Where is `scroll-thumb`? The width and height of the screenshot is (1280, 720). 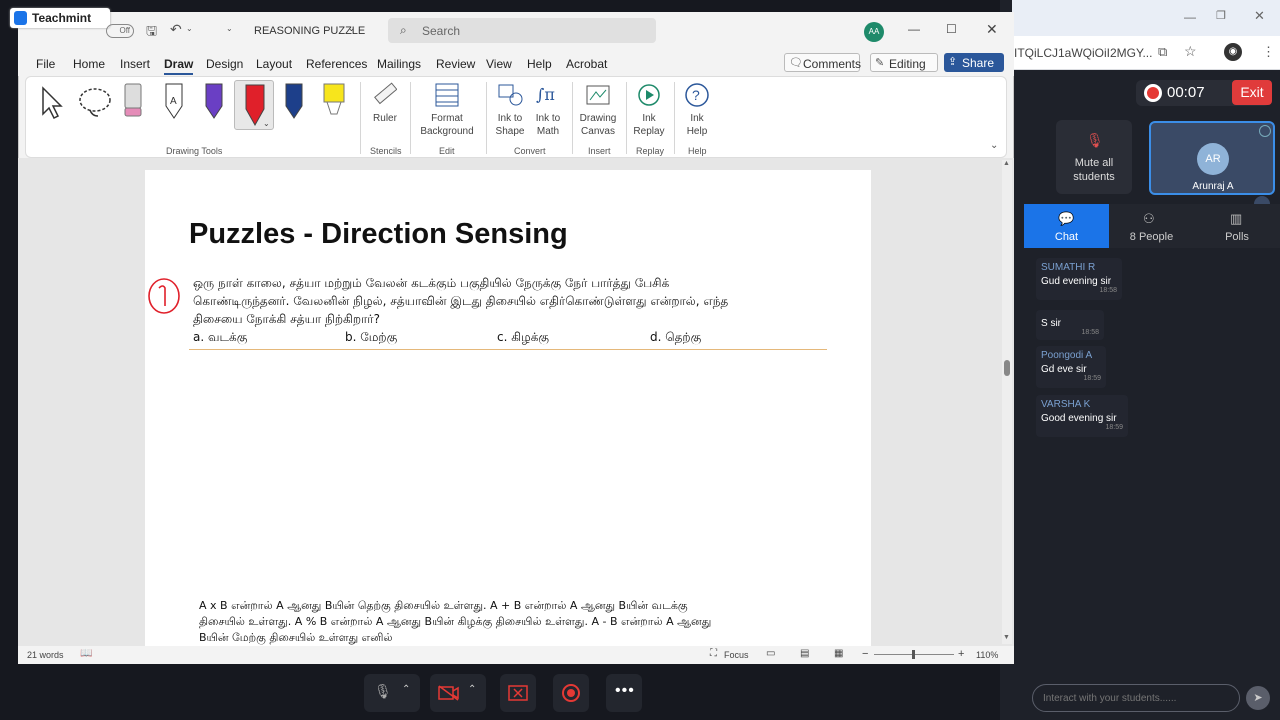
scroll-thumb is located at coordinates (1007, 368).